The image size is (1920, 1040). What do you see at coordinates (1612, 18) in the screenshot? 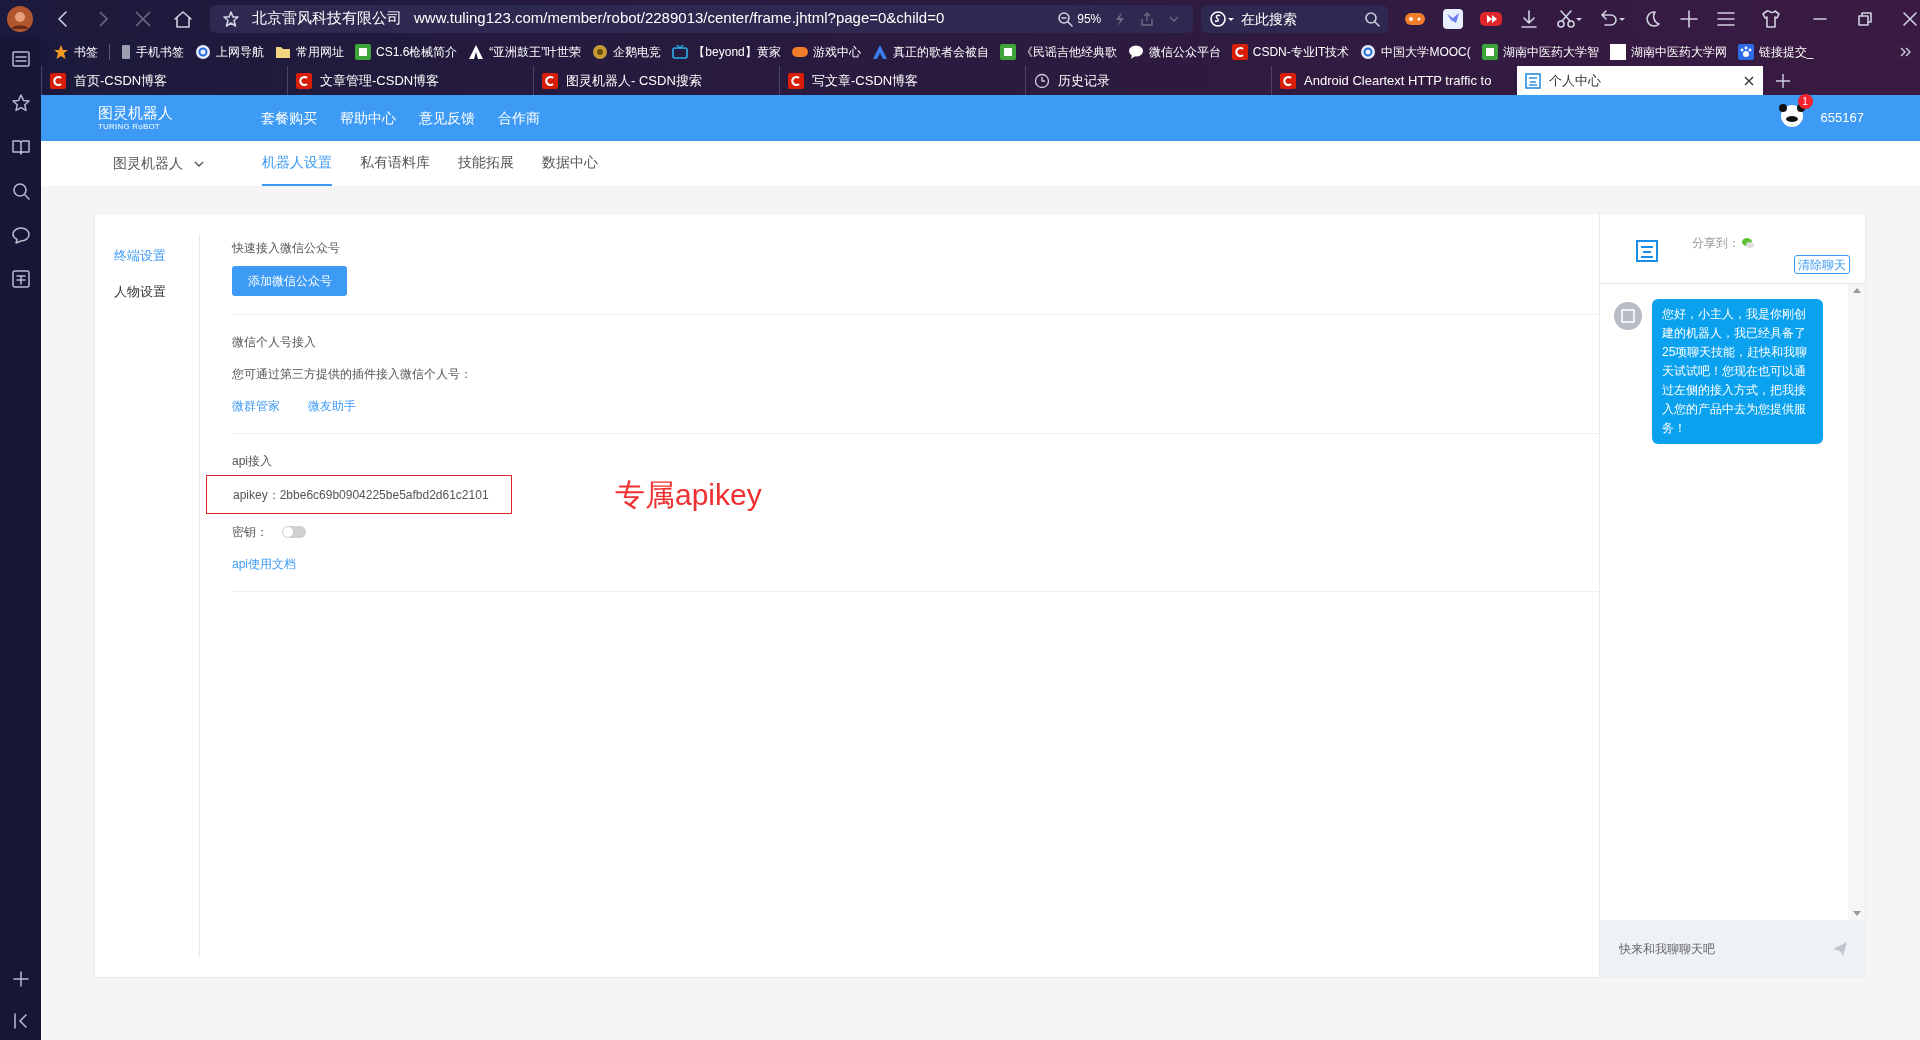
I see `undo-icon` at bounding box center [1612, 18].